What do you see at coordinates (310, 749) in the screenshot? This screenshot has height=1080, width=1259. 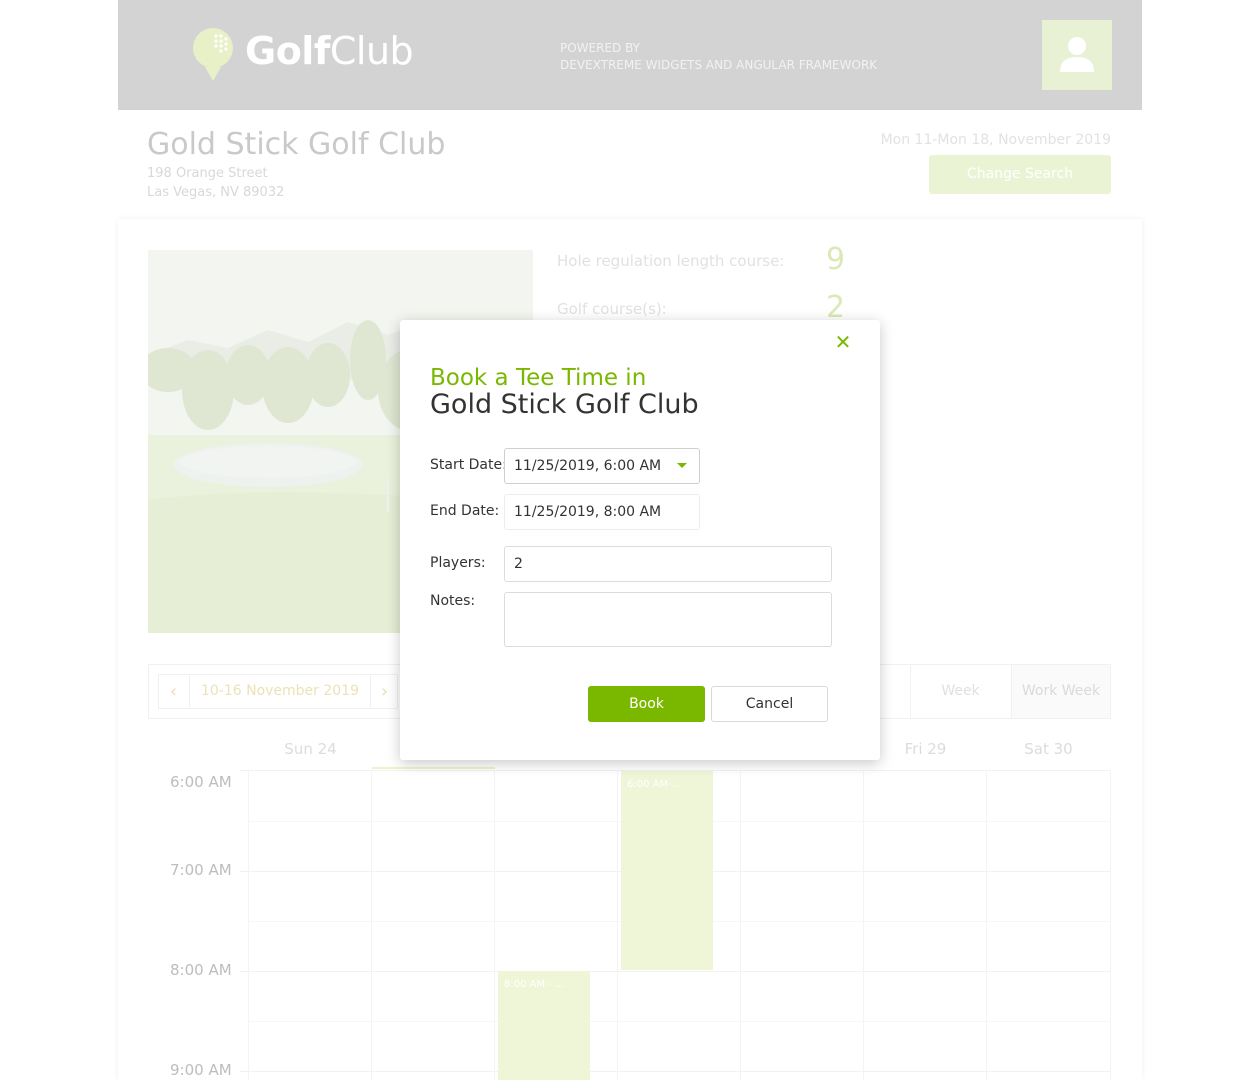 I see `day-header-sun-24: Sun 24` at bounding box center [310, 749].